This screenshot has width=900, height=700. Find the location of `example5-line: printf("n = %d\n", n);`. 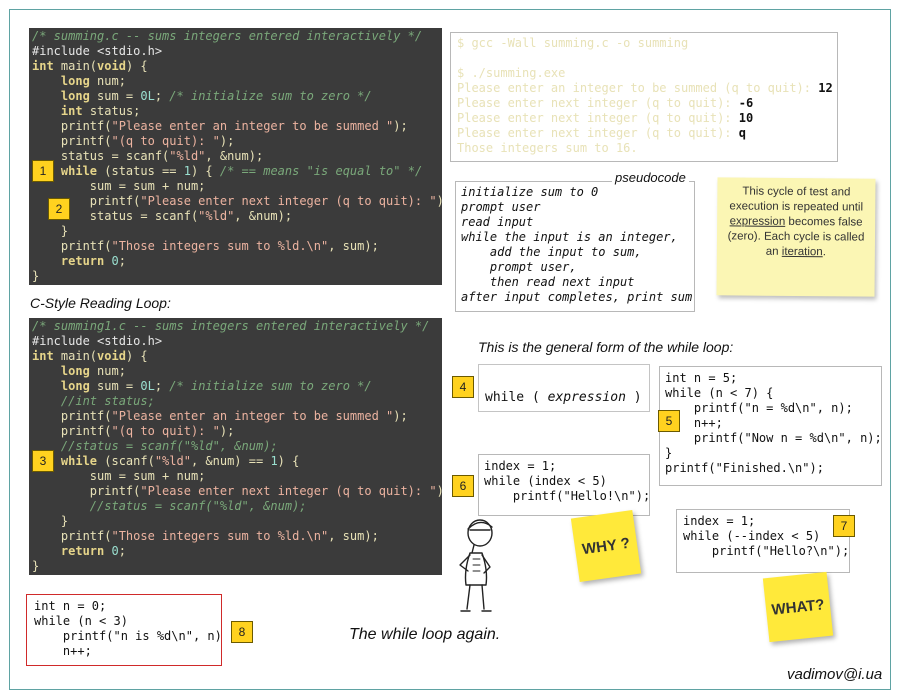

example5-line: printf("n = %d\n", n); is located at coordinates (759, 408).